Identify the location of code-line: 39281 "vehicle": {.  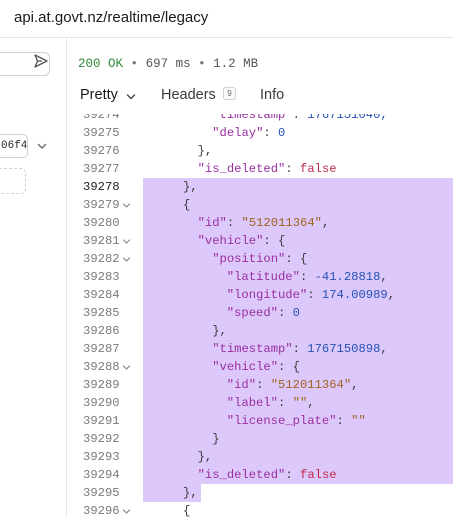
(260, 241).